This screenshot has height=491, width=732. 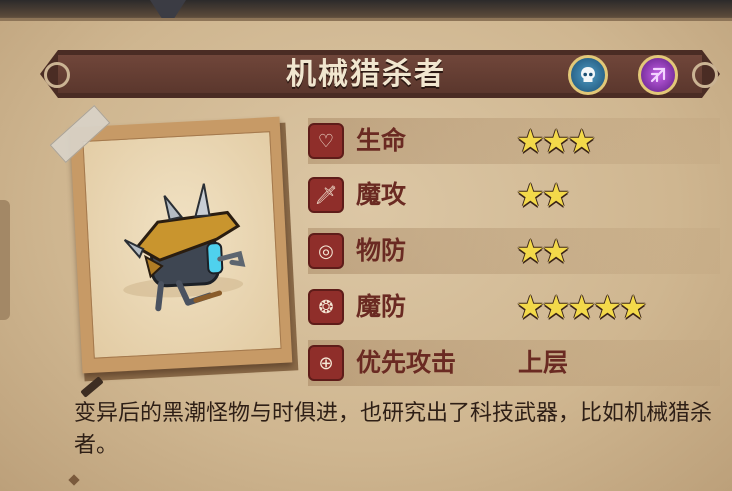 I want to click on stat-row-priority: ⊕ 优先攻击 上层, so click(x=514, y=363).